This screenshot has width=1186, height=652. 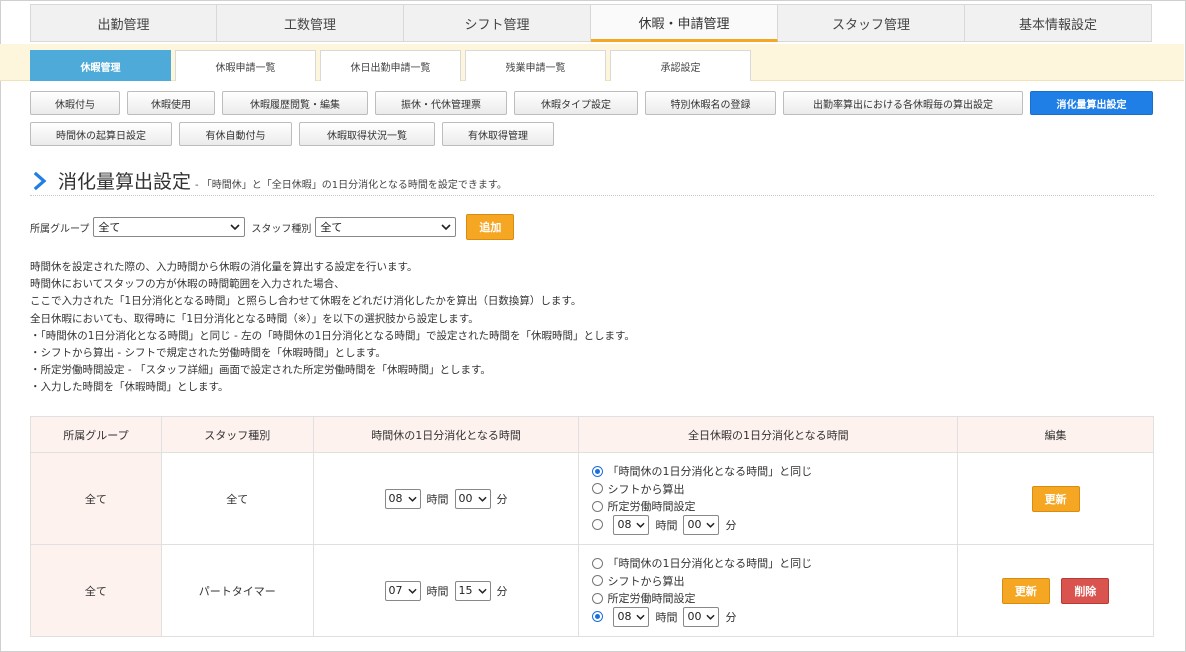 What do you see at coordinates (123, 23) in the screenshot?
I see `top-nav-attendance: 出勤管理` at bounding box center [123, 23].